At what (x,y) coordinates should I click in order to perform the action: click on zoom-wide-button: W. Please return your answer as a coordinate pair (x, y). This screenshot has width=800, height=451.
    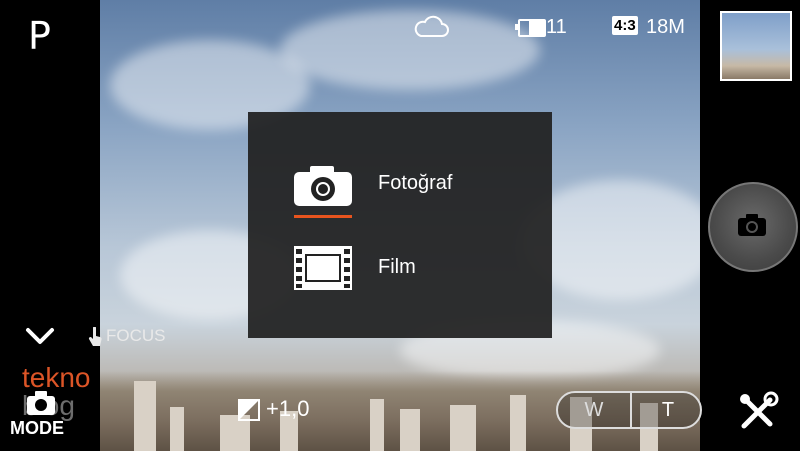
    Looking at the image, I should click on (594, 410).